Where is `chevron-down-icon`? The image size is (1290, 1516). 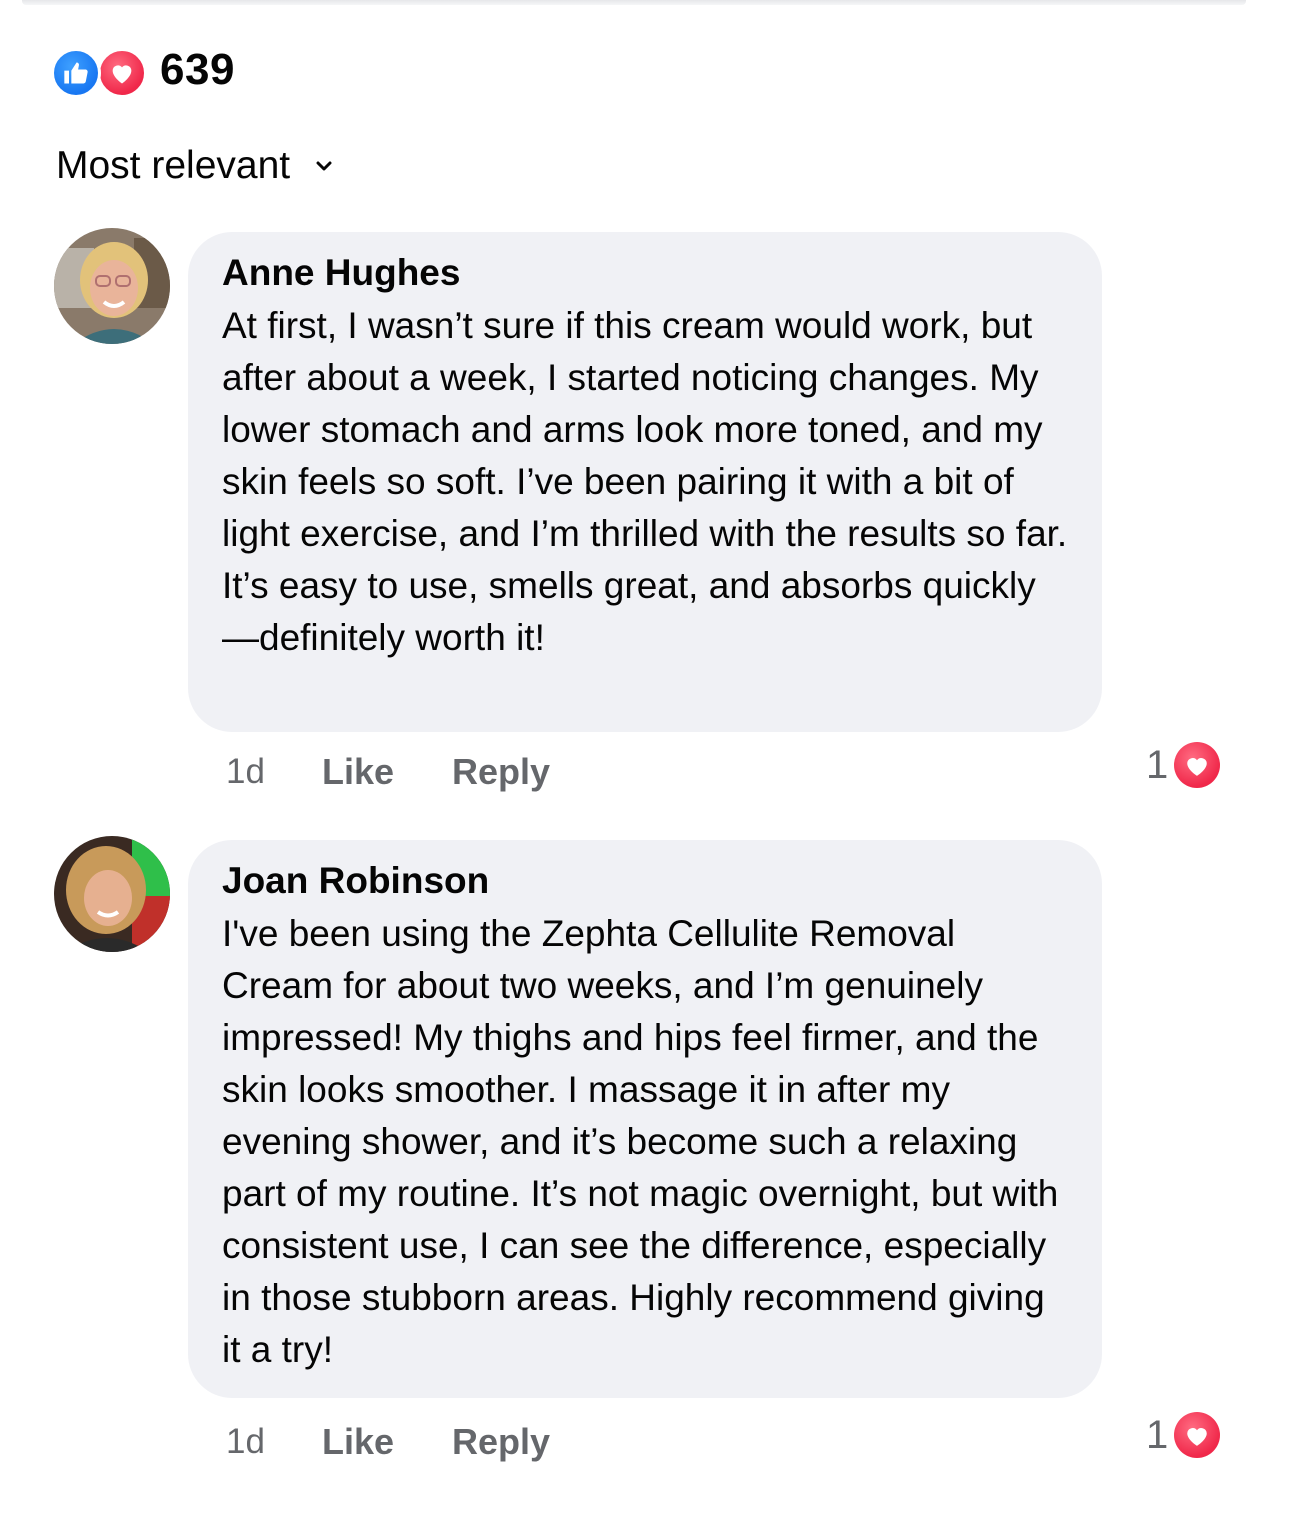
chevron-down-icon is located at coordinates (324, 166).